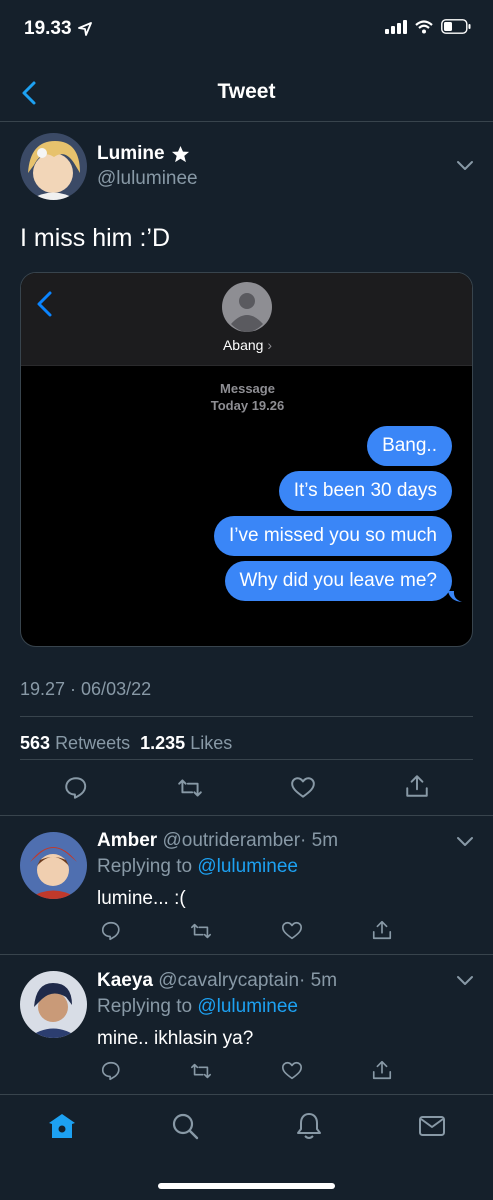 Image resolution: width=493 pixels, height=1200 pixels. Describe the element at coordinates (396, 26) in the screenshot. I see `signal-icon` at that location.